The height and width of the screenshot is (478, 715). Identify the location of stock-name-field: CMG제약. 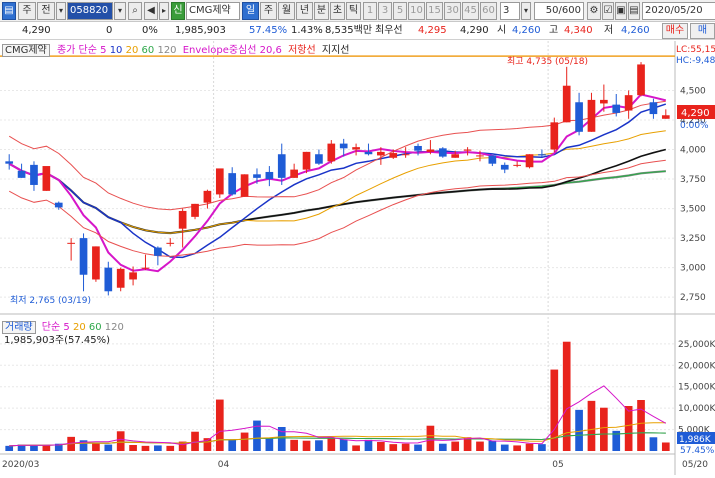
(213, 11).